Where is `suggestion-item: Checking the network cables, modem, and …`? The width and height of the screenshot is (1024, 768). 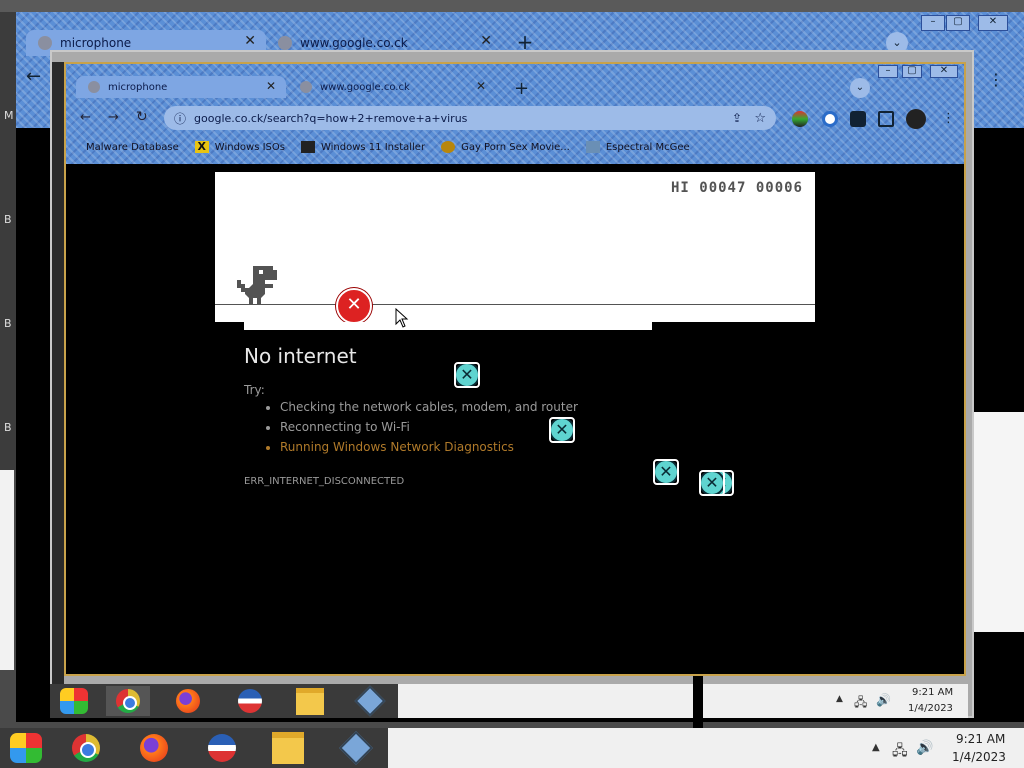 suggestion-item: Checking the network cables, modem, and … is located at coordinates (480, 407).